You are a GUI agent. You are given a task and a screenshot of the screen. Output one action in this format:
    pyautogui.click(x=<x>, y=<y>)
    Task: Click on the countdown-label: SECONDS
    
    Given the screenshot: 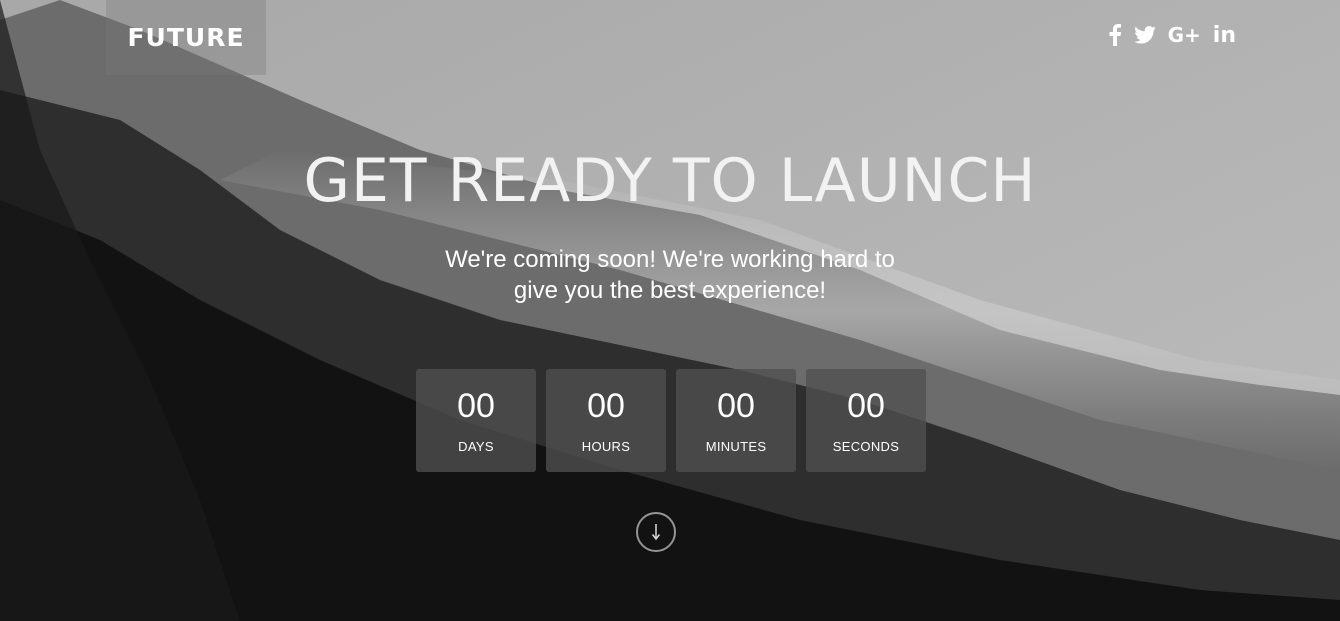 What is the action you would take?
    pyautogui.click(x=866, y=446)
    